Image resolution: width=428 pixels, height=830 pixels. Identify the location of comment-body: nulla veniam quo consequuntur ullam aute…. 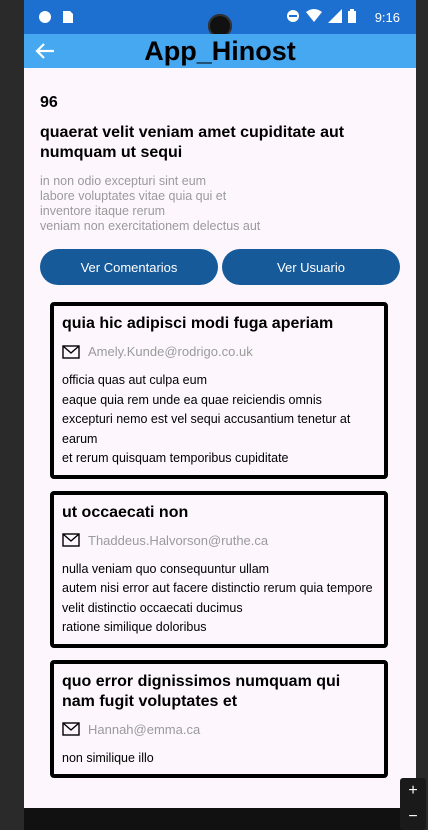
(219, 599).